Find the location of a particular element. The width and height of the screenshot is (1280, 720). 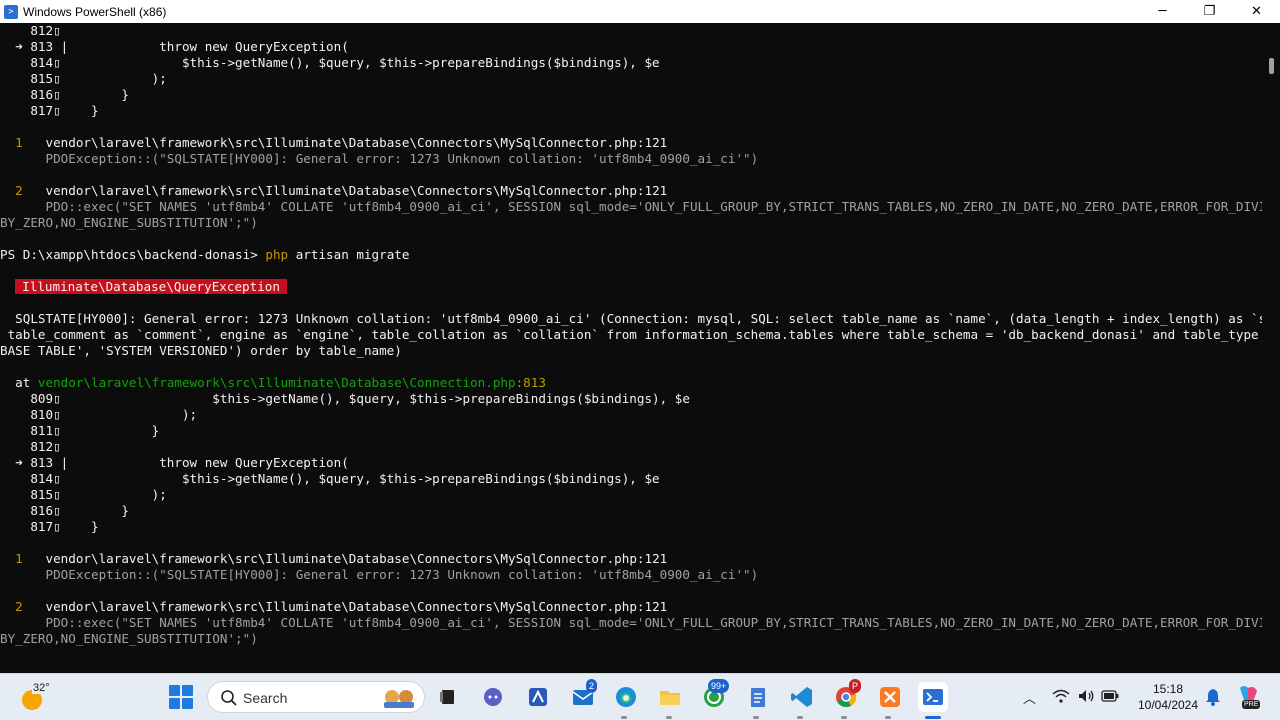

console-text: 1 is located at coordinates (23, 142).